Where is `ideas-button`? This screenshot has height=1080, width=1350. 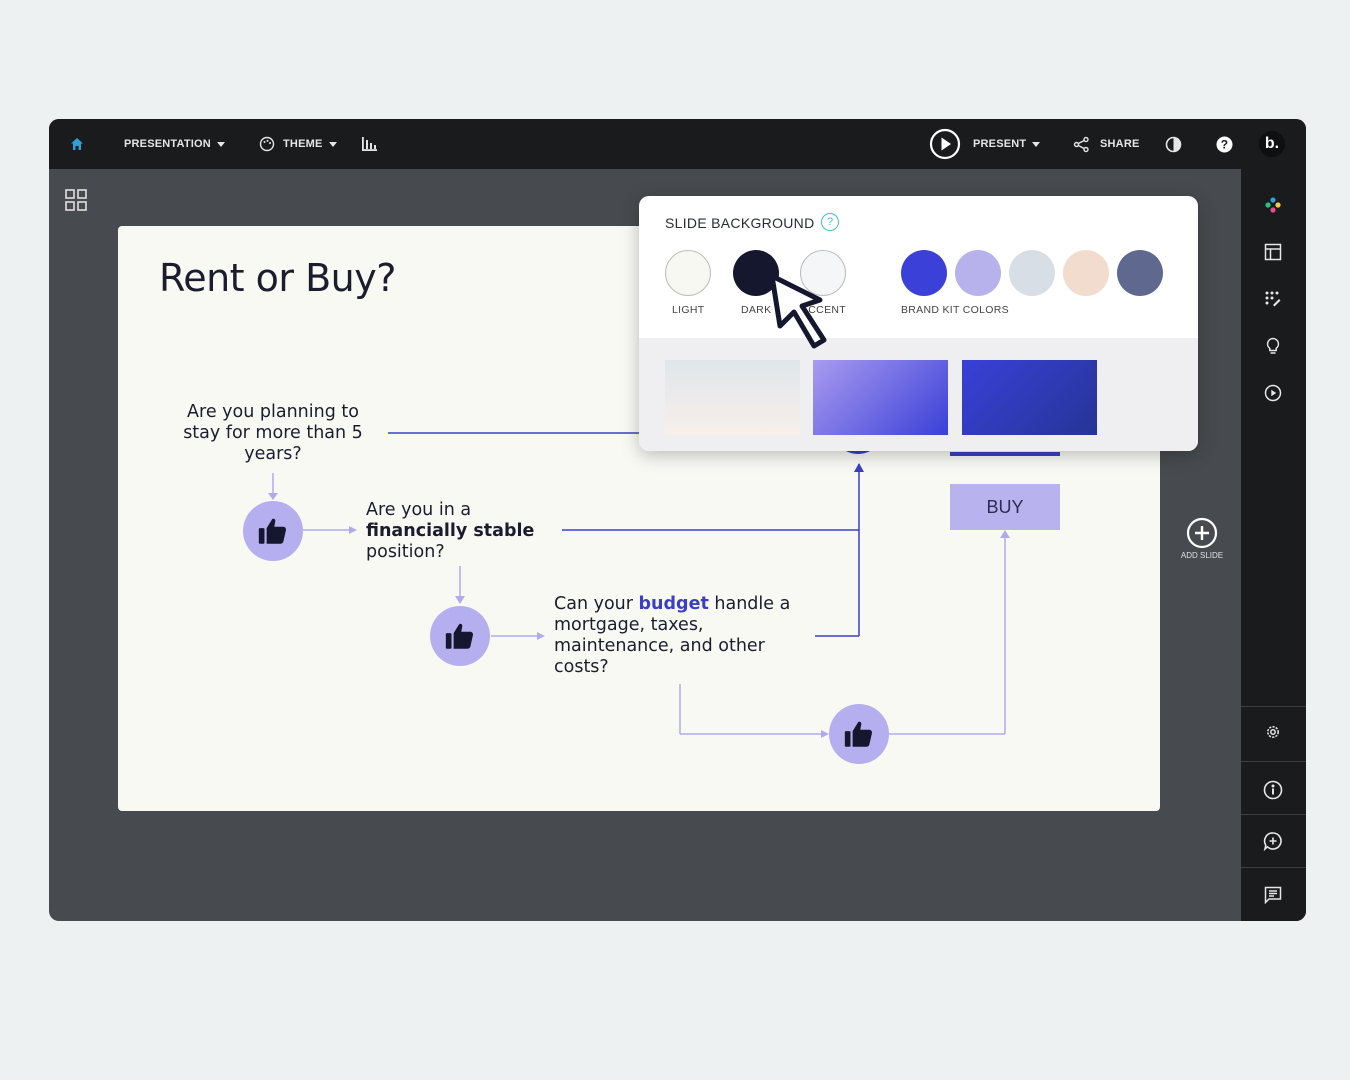
ideas-button is located at coordinates (1273, 346).